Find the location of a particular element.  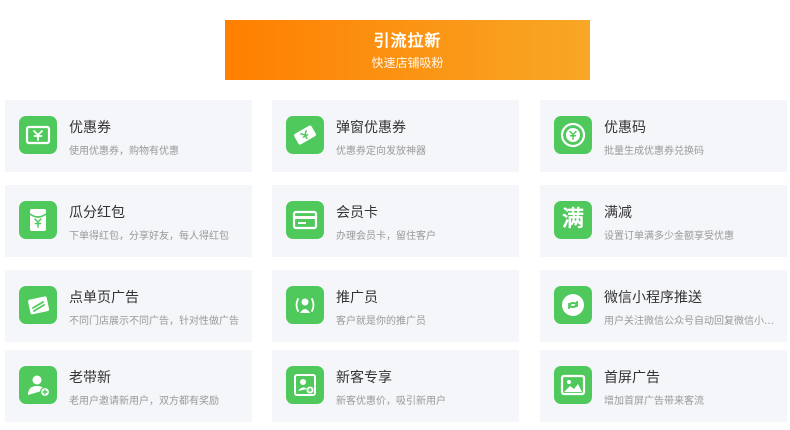

card-popup-coupon: 弹窗优惠券 优惠券定向发放神器 is located at coordinates (395, 136).